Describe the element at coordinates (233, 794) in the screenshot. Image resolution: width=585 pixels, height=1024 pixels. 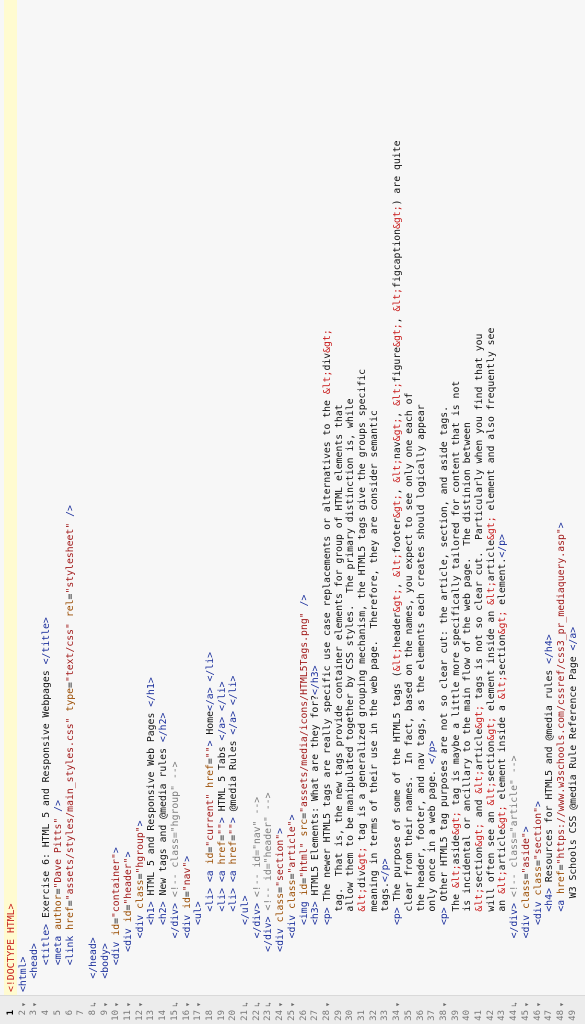
I see `code-line: <li> <a href=""> @media Rules </a> </li>` at that location.